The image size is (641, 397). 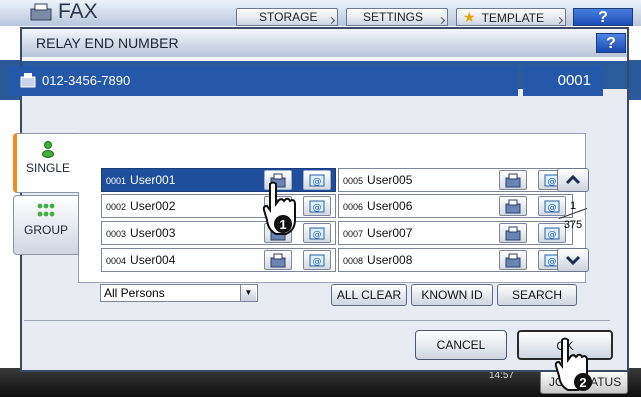 What do you see at coordinates (390, 233) in the screenshot?
I see `entry-name: User007` at bounding box center [390, 233].